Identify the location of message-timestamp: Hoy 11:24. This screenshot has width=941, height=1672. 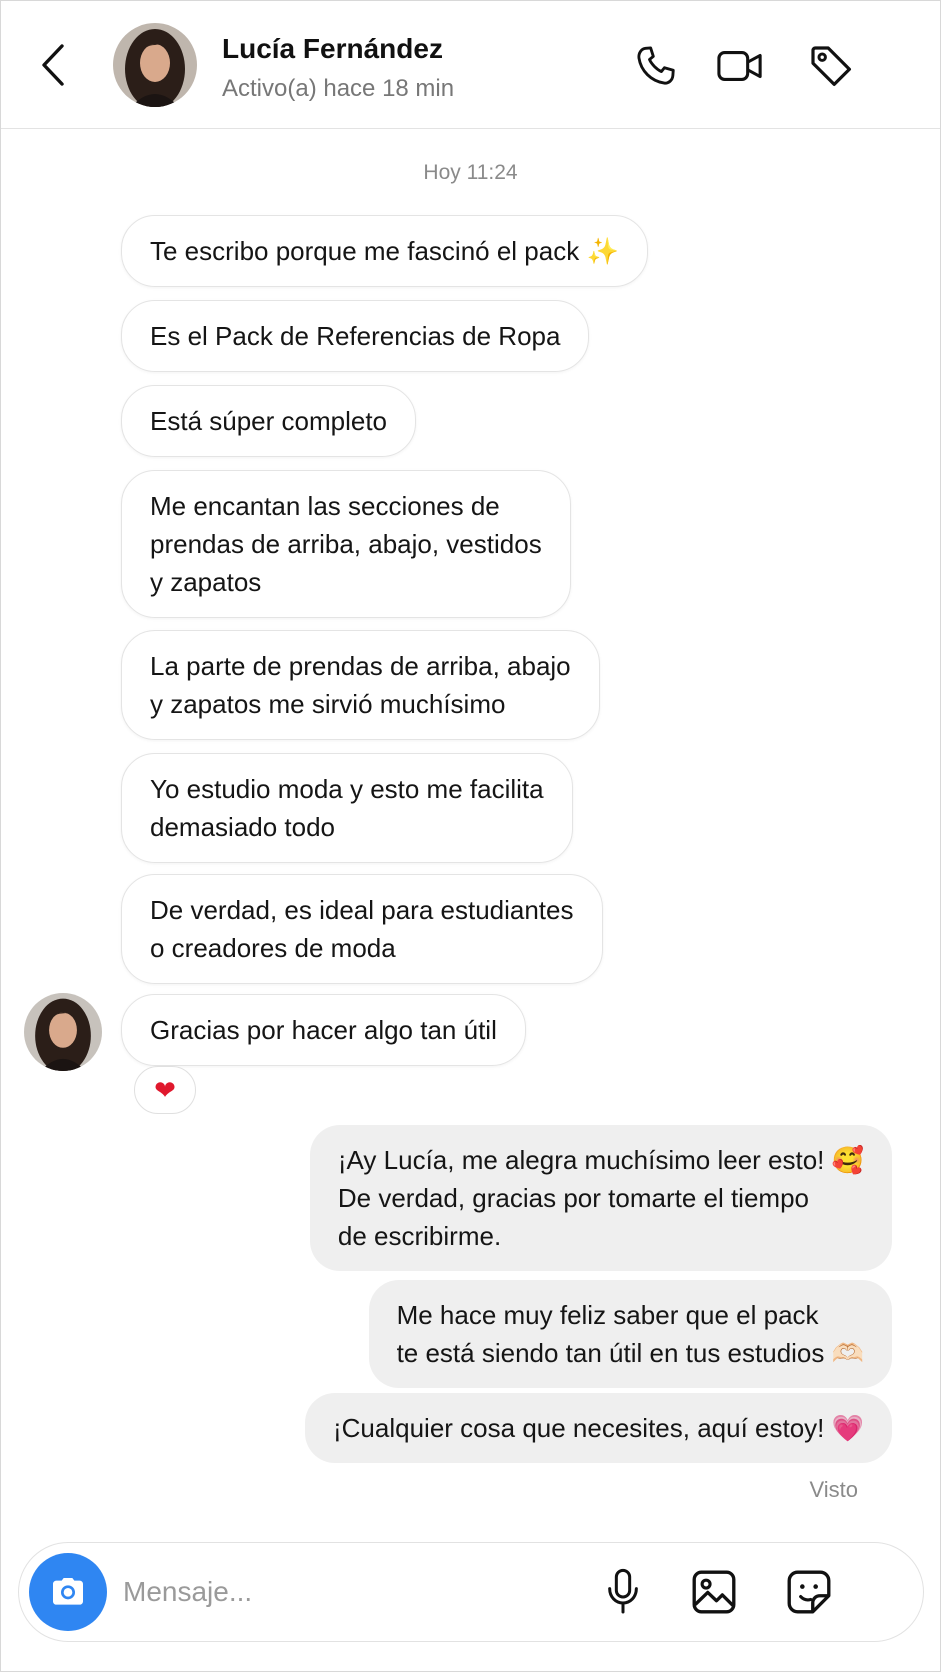
(470, 172).